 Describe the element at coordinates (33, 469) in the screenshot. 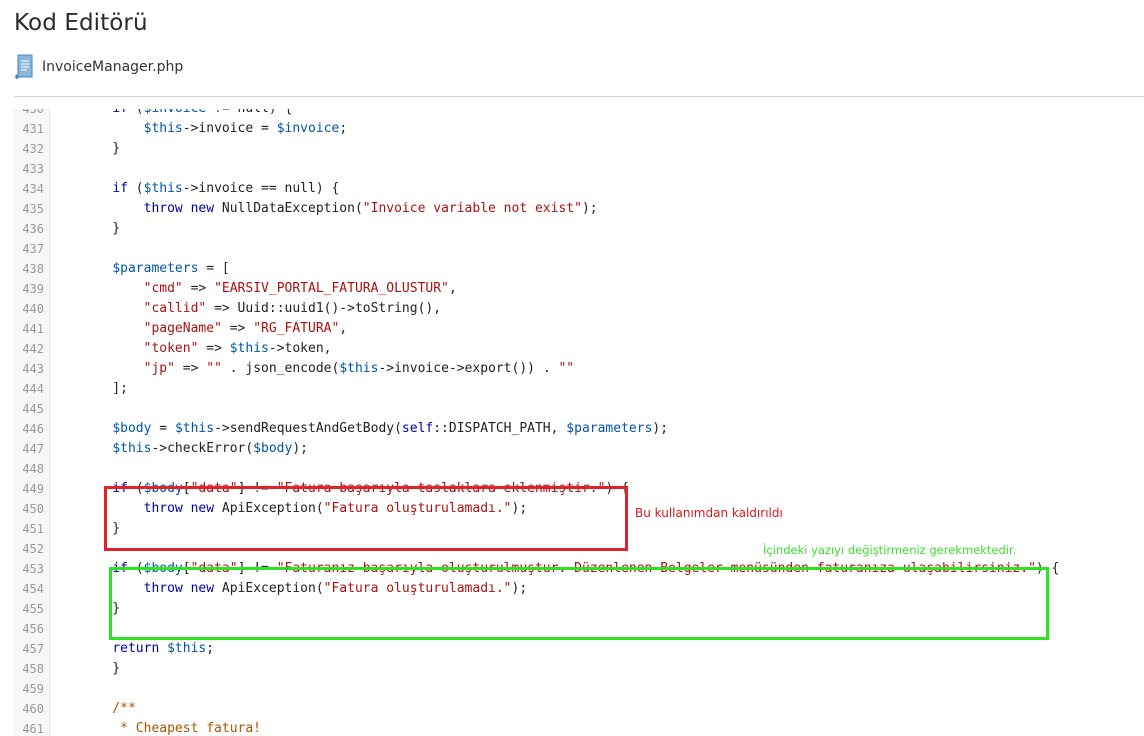

I see `line-number: 448` at that location.